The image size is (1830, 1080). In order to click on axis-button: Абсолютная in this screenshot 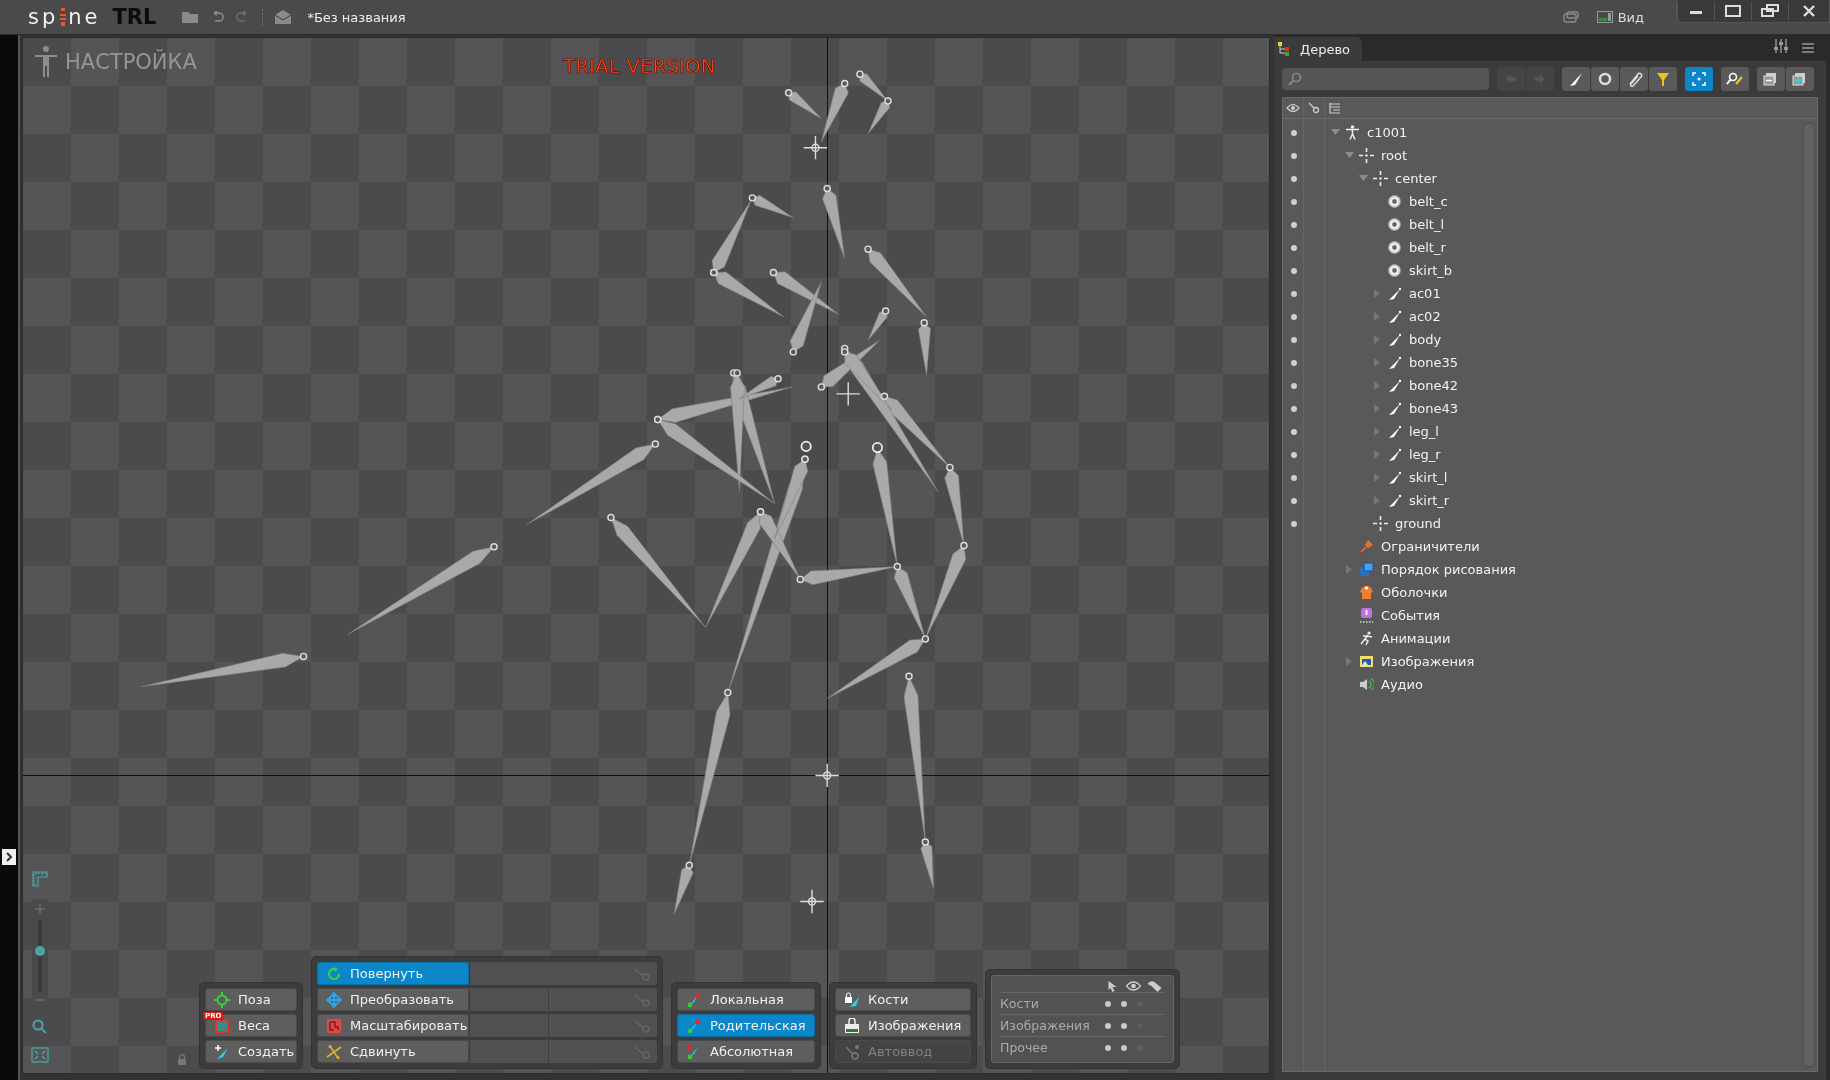, I will do `click(746, 1051)`.